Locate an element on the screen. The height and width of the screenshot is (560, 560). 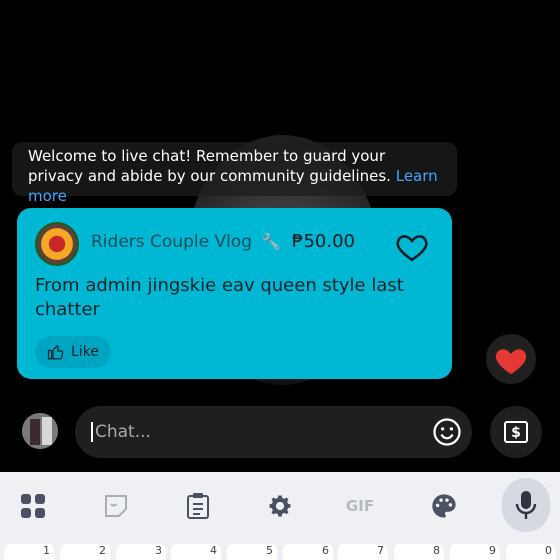
avatar-photo is located at coordinates (40, 431).